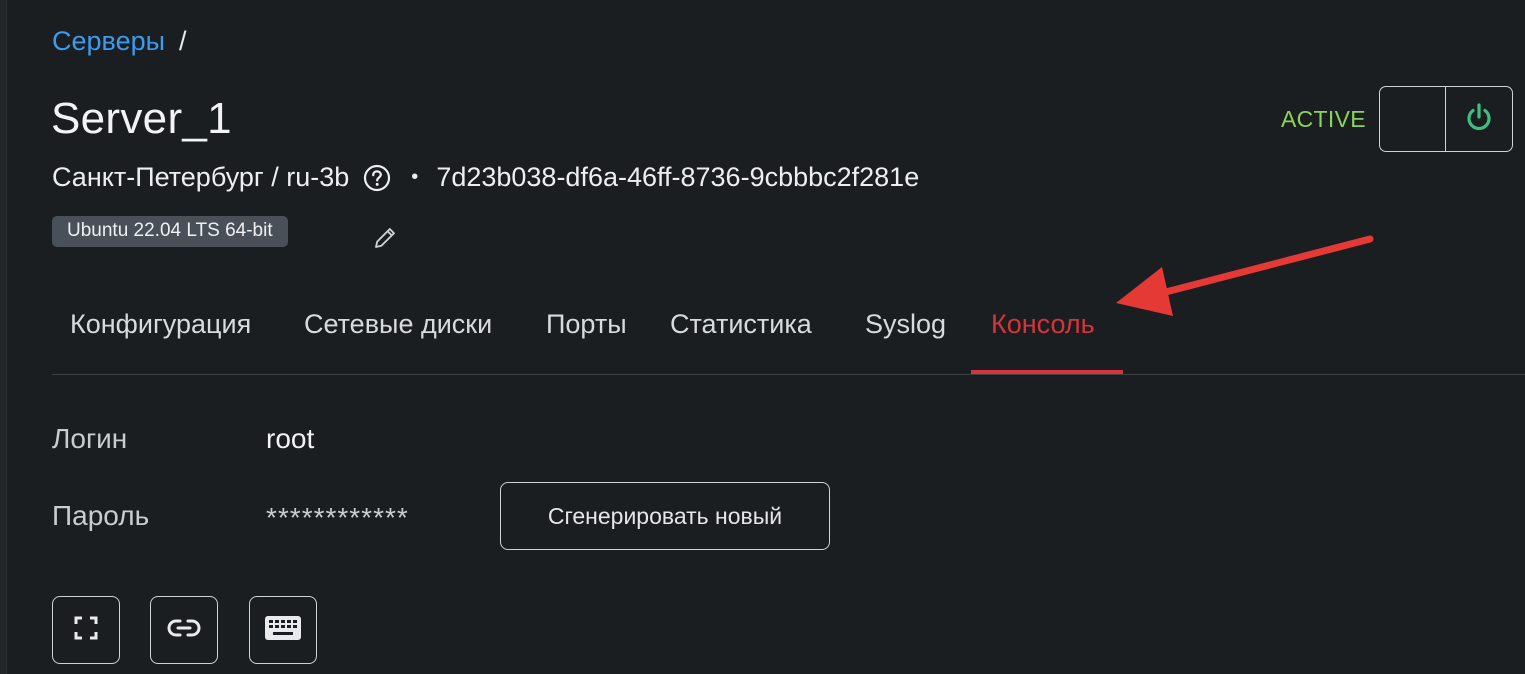 Image resolution: width=1525 pixels, height=674 pixels. Describe the element at coordinates (385, 238) in the screenshot. I see `pencil-icon` at that location.